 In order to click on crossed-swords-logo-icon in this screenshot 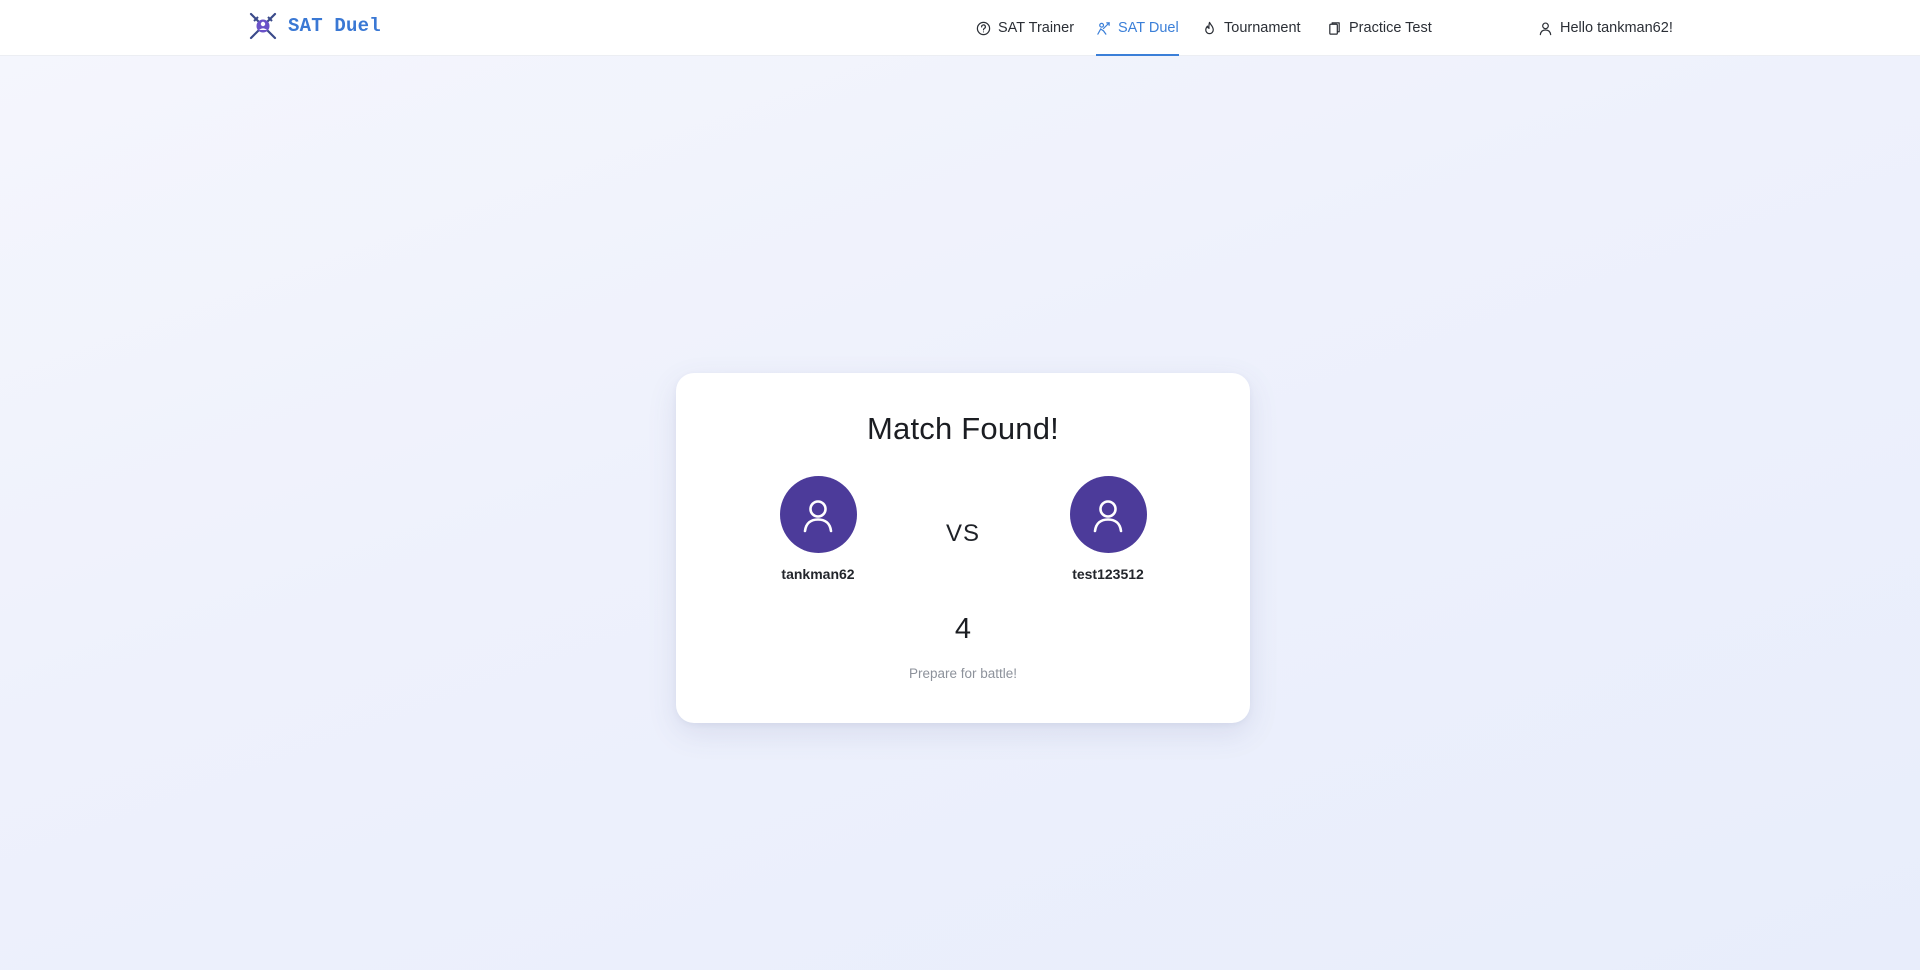, I will do `click(263, 26)`.